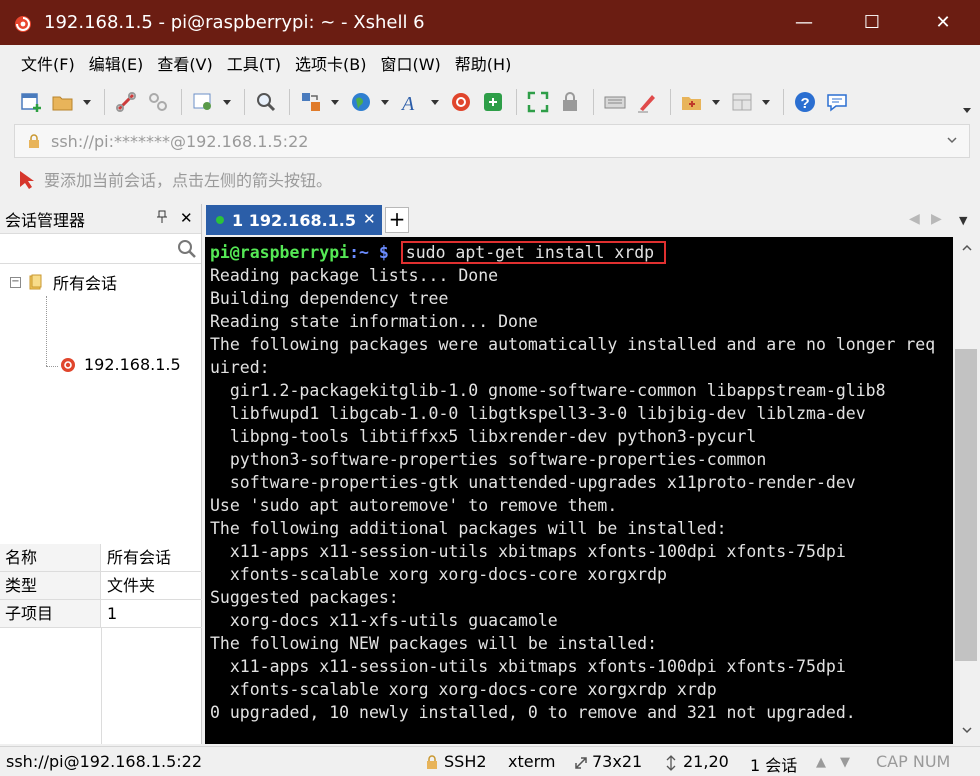  What do you see at coordinates (112, 613) in the screenshot?
I see `property-value: 1` at bounding box center [112, 613].